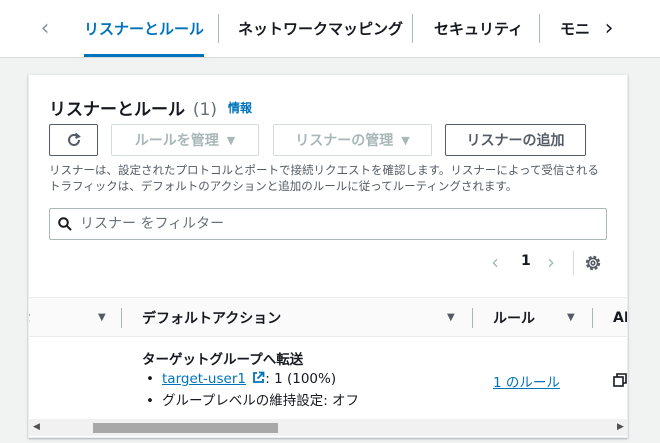 This screenshot has height=443, width=660. What do you see at coordinates (620, 427) in the screenshot?
I see `scroll-right-icon: ▶` at bounding box center [620, 427].